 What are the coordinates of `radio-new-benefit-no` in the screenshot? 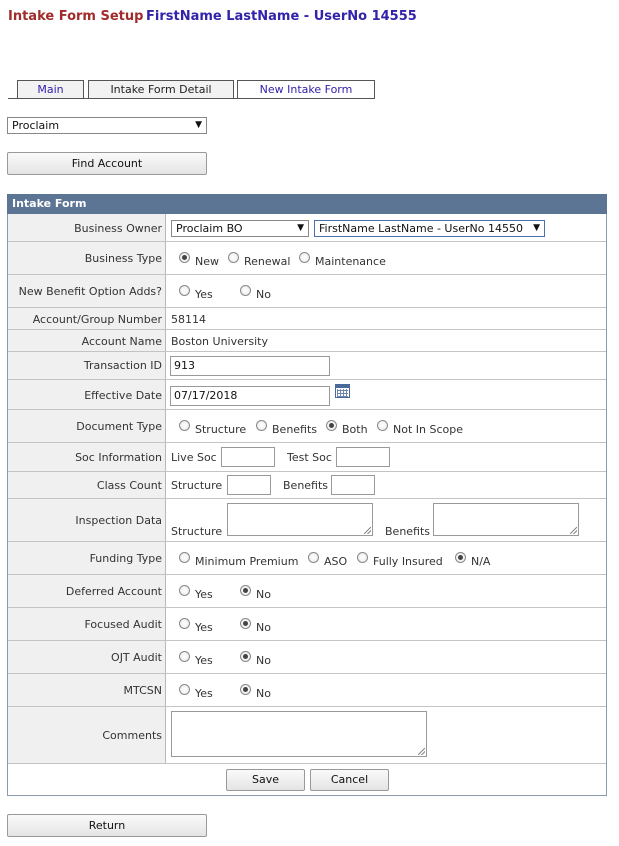 It's located at (245, 290).